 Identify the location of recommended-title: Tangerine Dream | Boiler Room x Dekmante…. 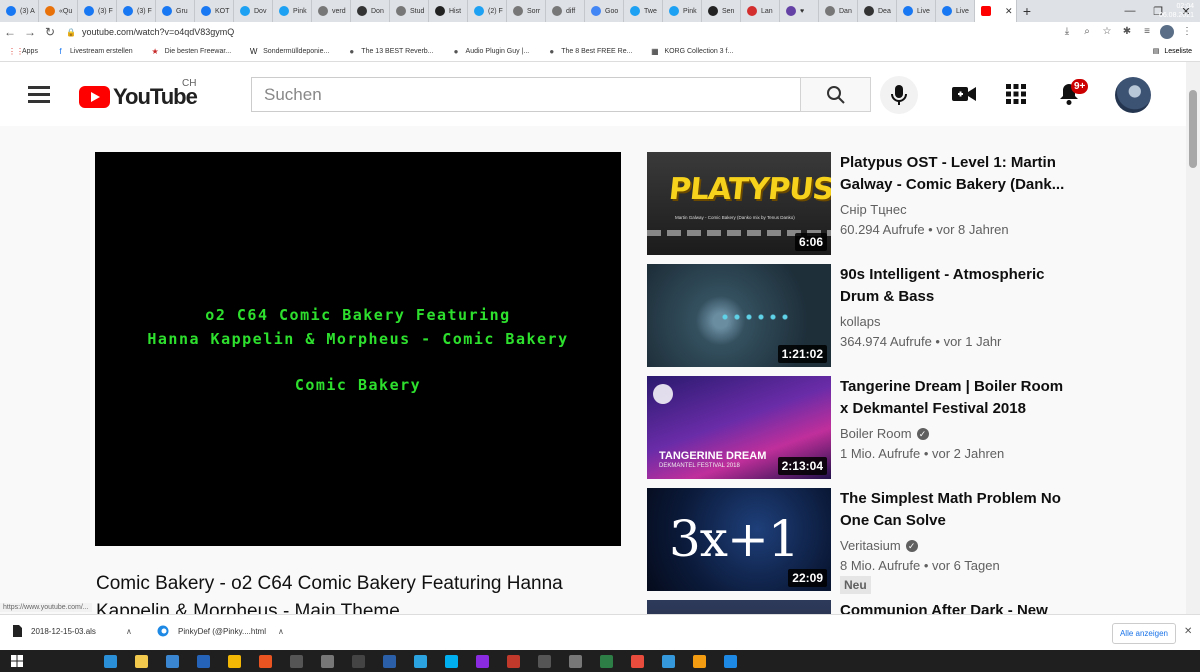
(952, 398).